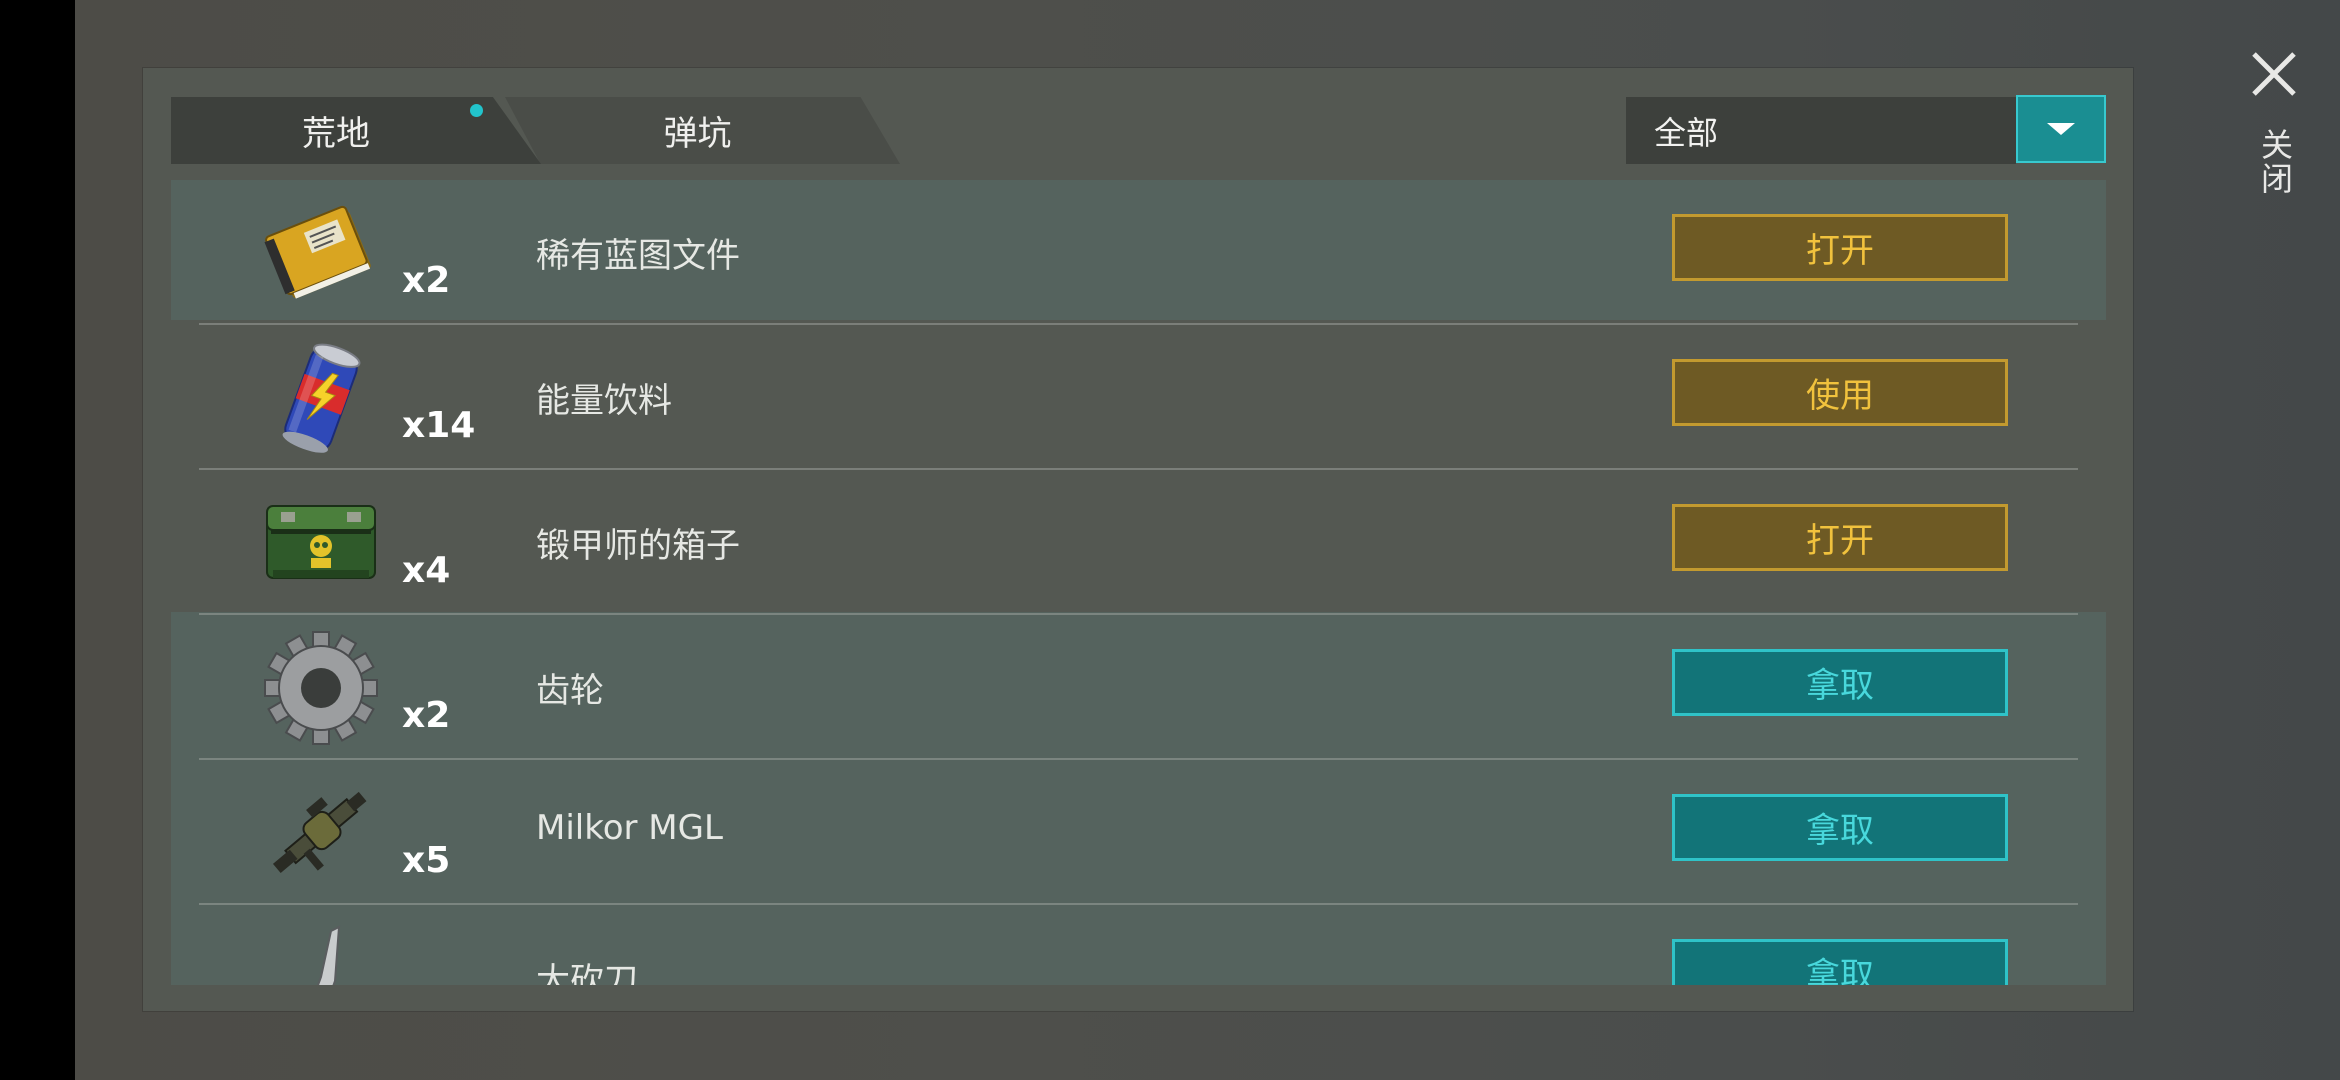 The image size is (2340, 1080). Describe the element at coordinates (321, 398) in the screenshot. I see `energy-drink-can-icon` at that location.